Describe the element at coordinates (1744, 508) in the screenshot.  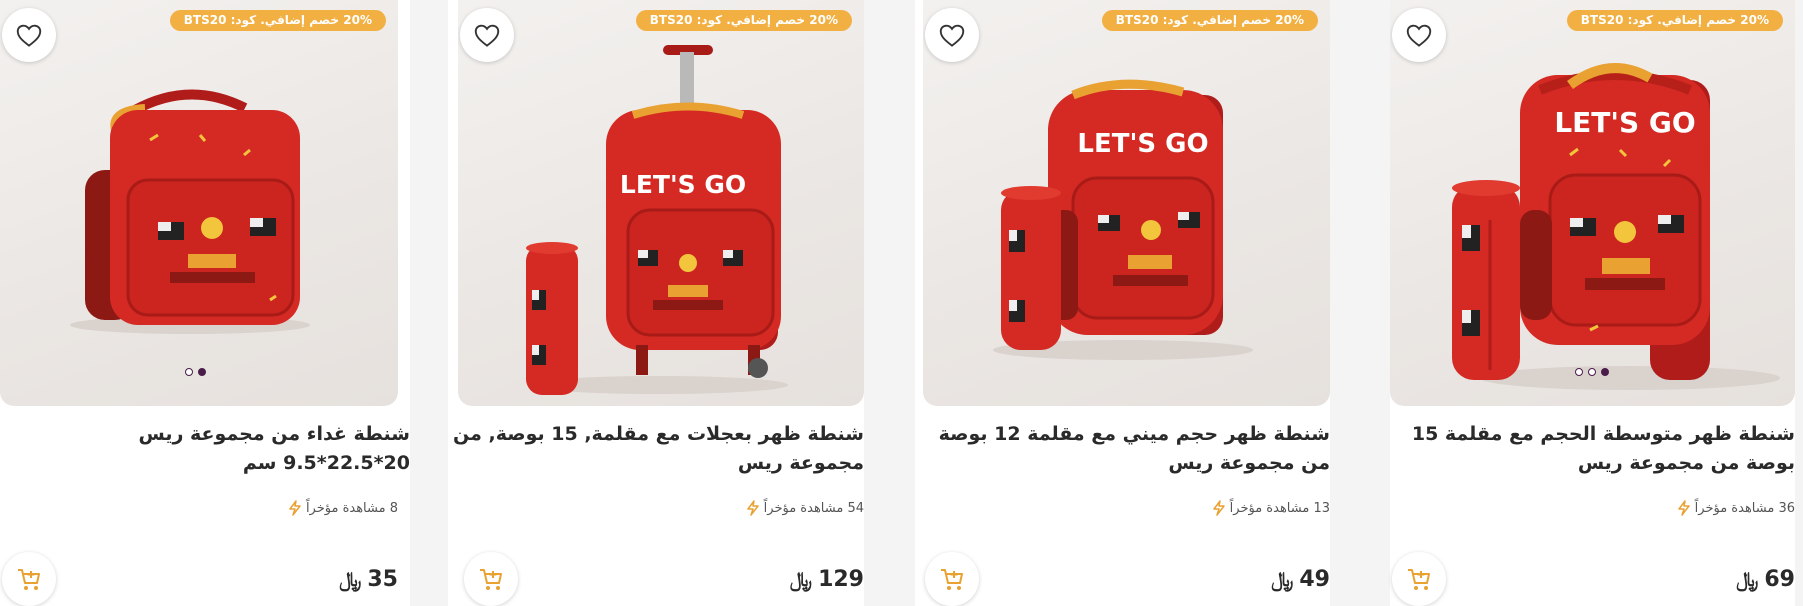
I see `recent-views-text: 36 مشاهدة مؤخراً` at that location.